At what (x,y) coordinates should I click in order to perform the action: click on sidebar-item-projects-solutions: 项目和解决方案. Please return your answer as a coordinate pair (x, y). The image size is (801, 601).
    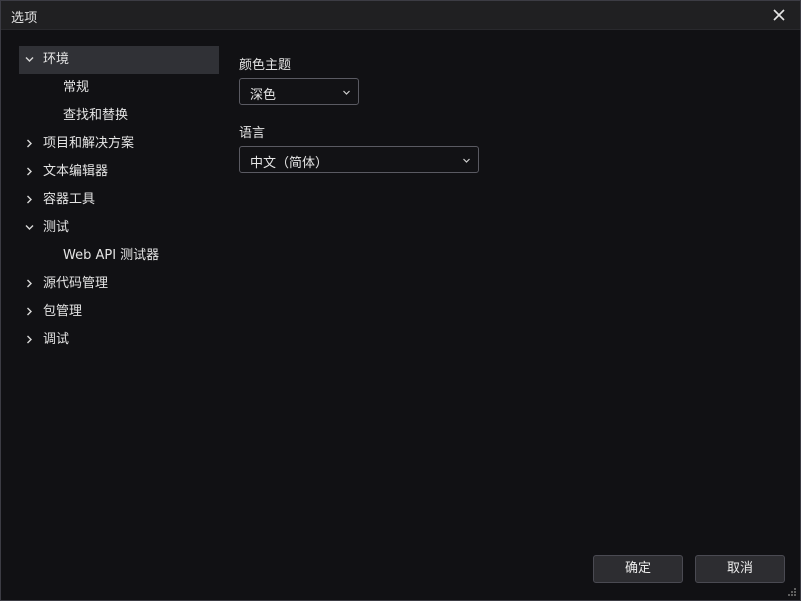
    Looking at the image, I should click on (119, 144).